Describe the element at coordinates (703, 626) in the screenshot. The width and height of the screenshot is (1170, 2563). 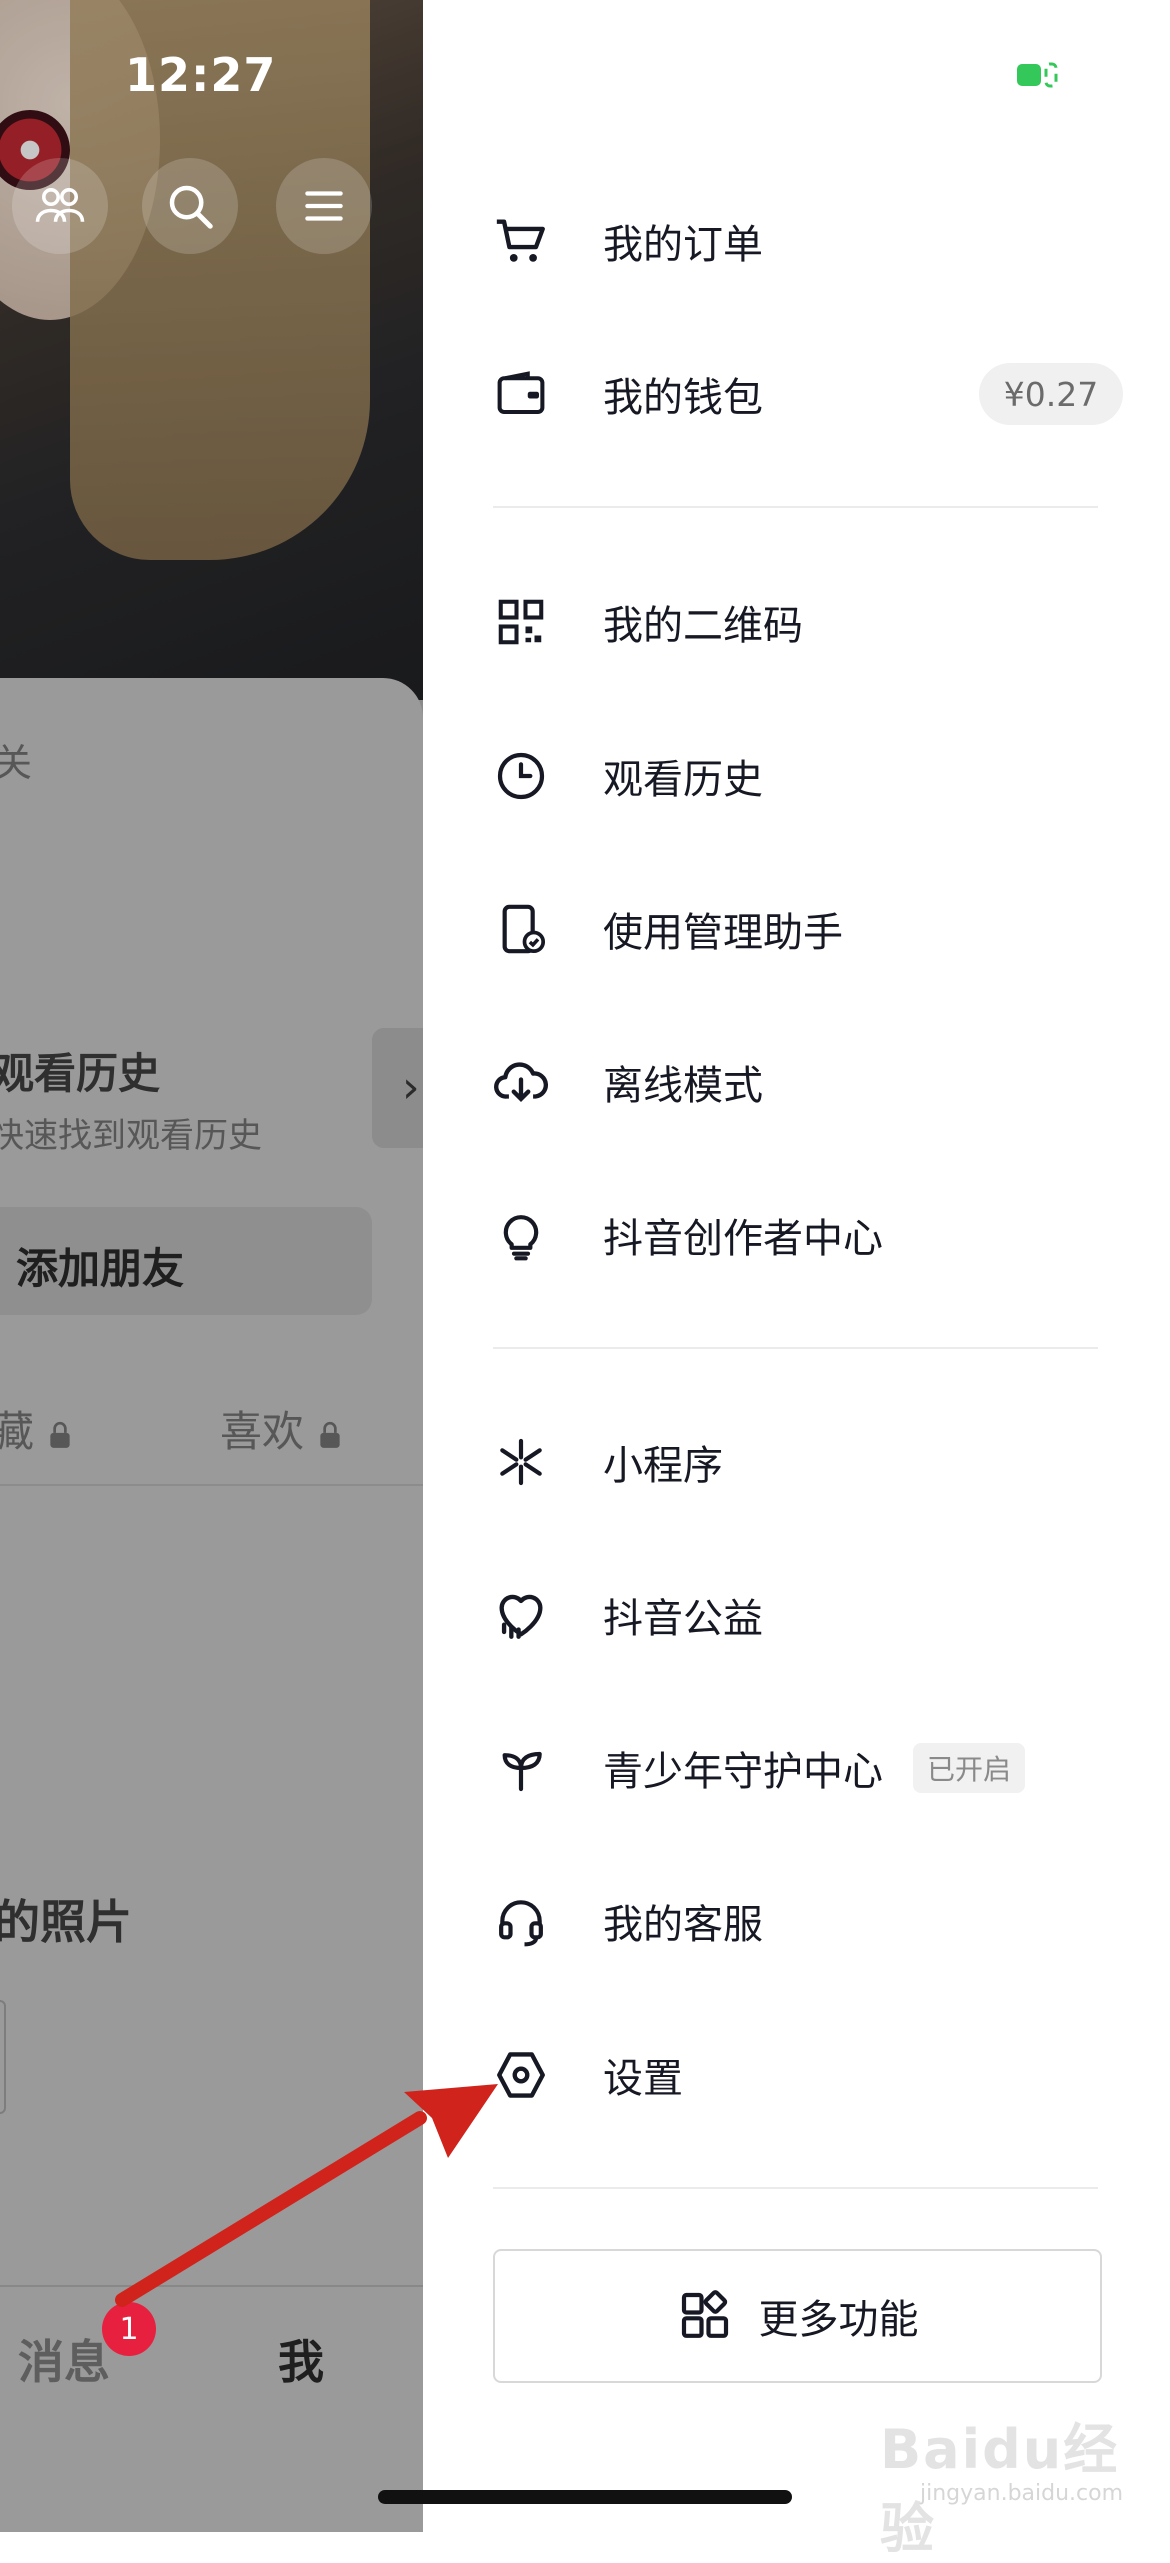
I see `menu-item-label: 我的二维码` at that location.